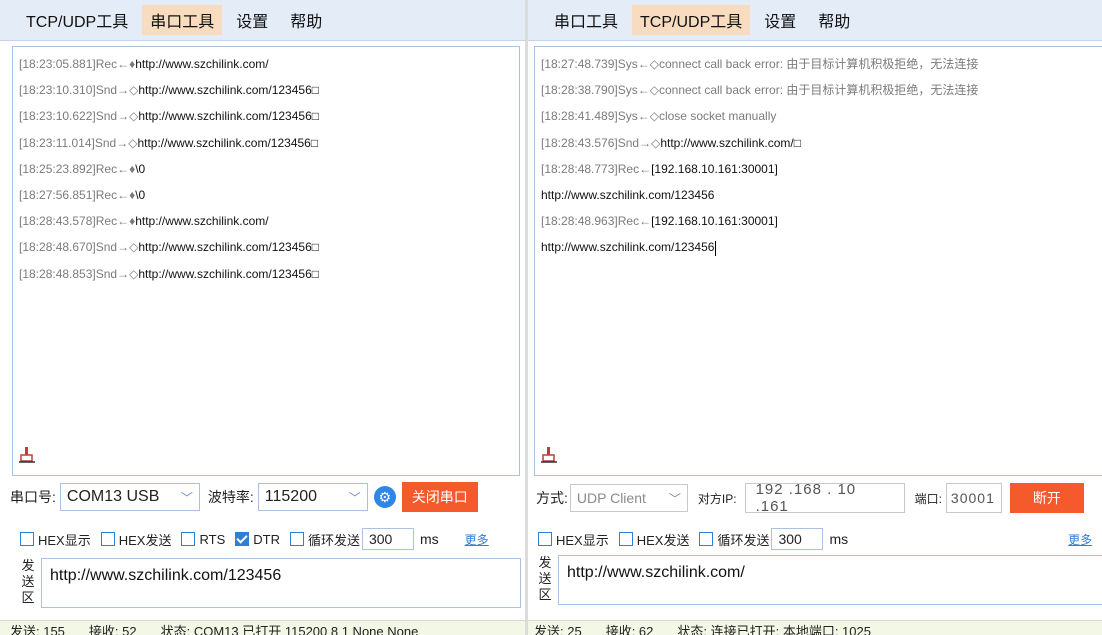 The image size is (1102, 635). I want to click on checkbox-checked-icon, so click(242, 539).